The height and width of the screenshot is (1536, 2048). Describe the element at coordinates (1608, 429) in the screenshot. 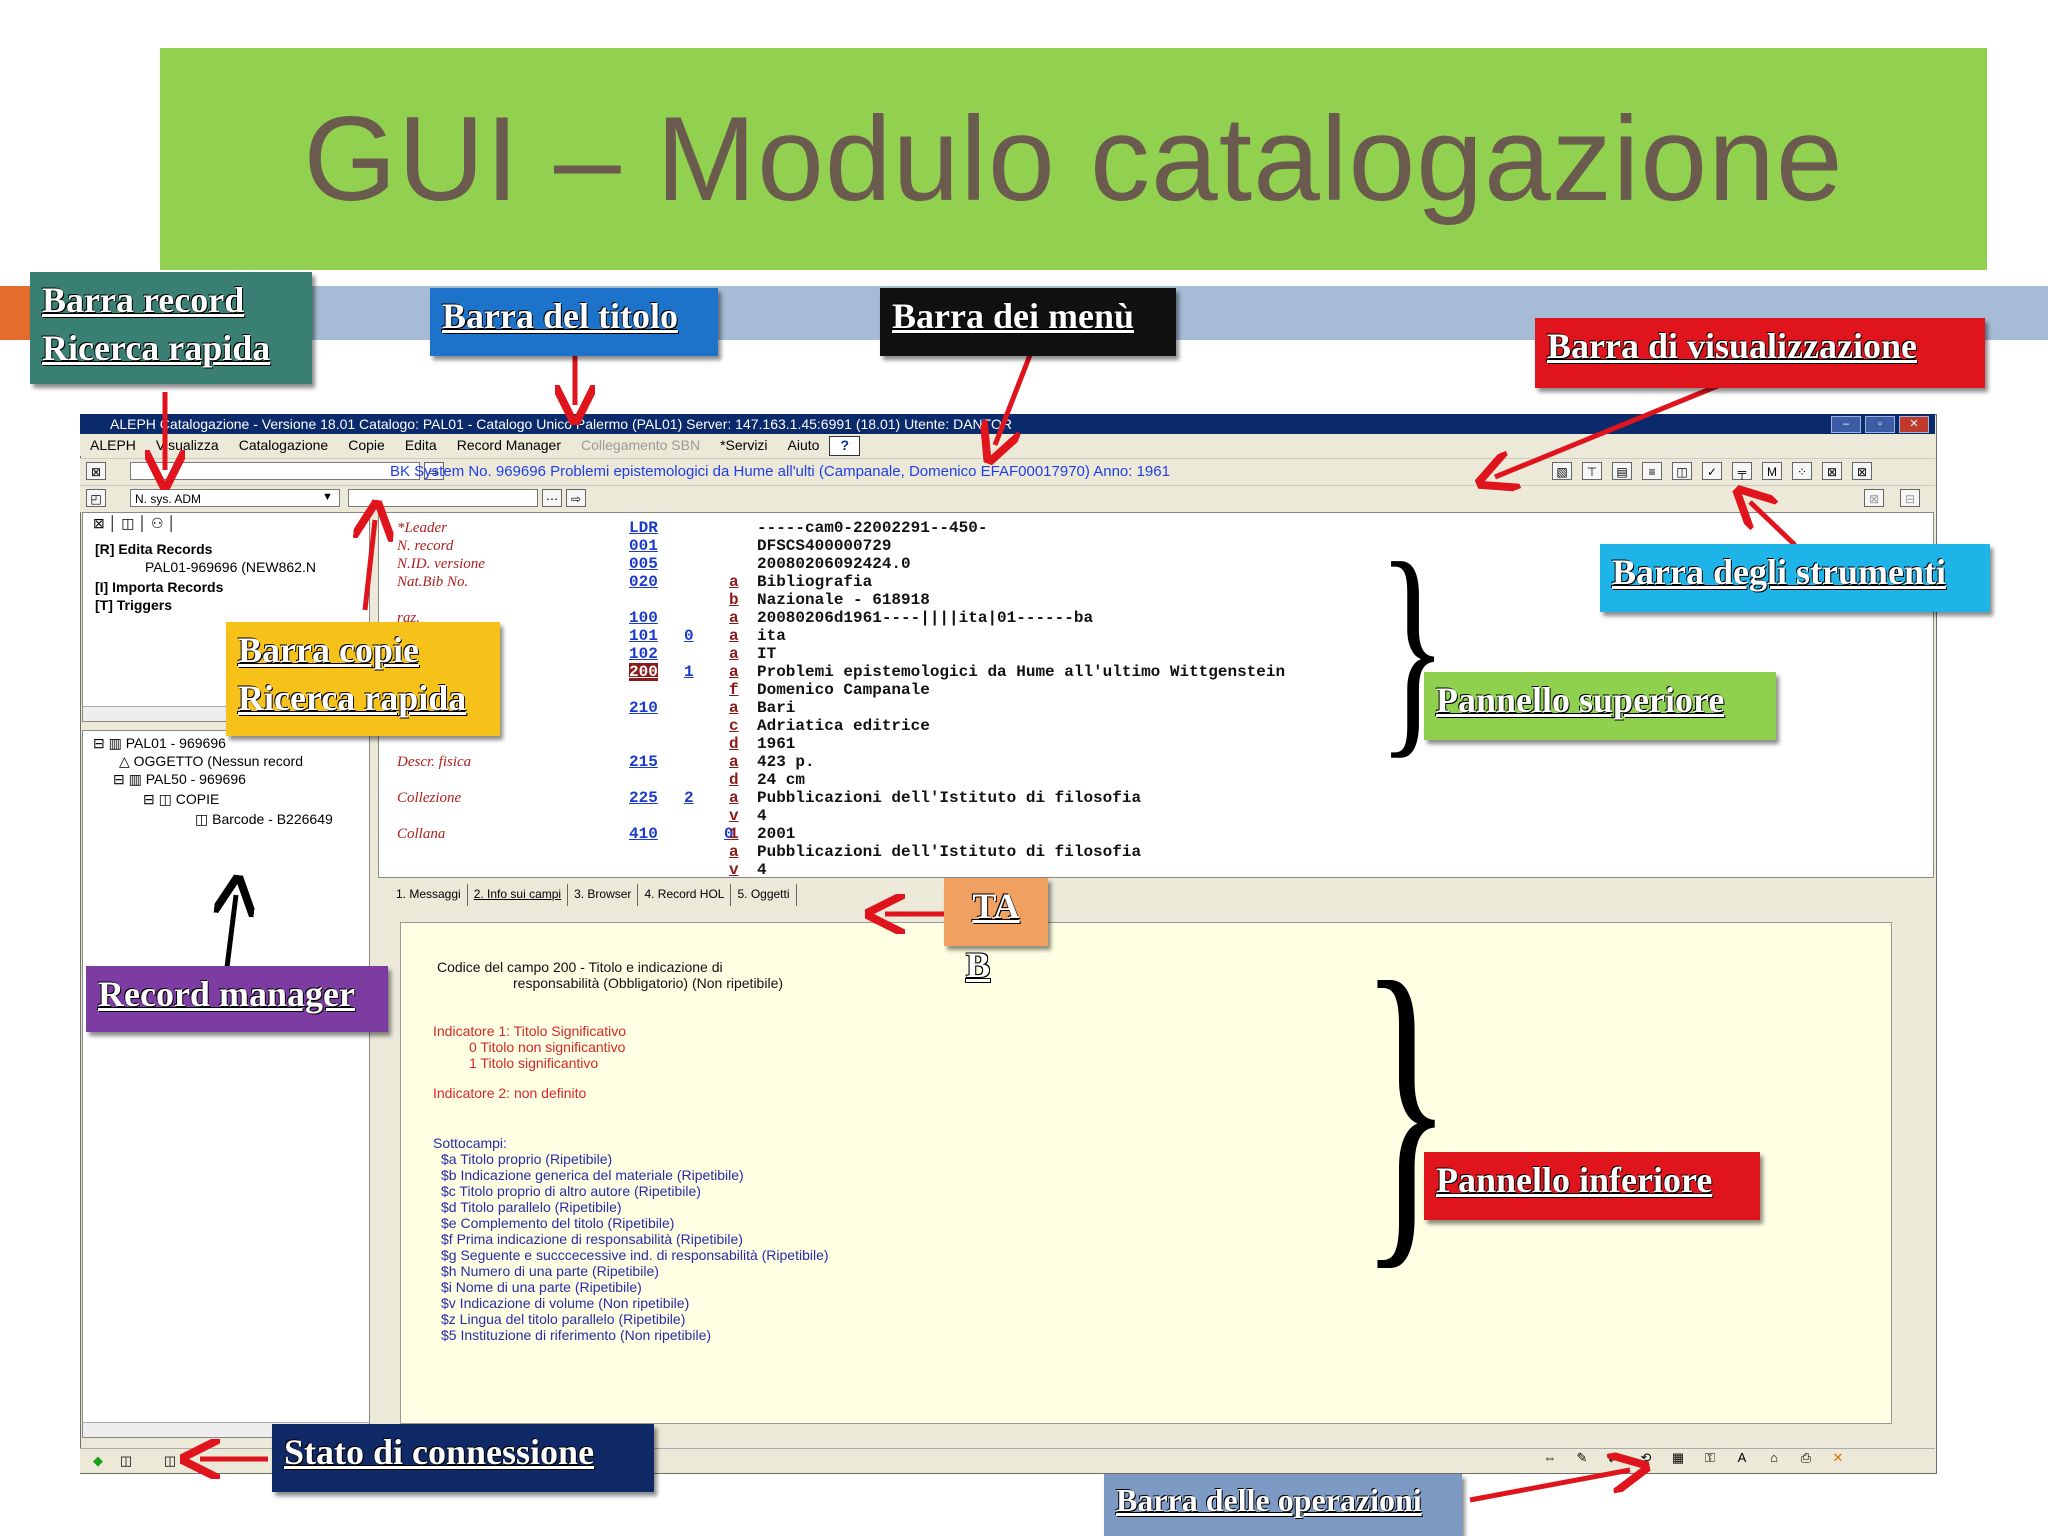

I see `arrow-display-bar` at that location.